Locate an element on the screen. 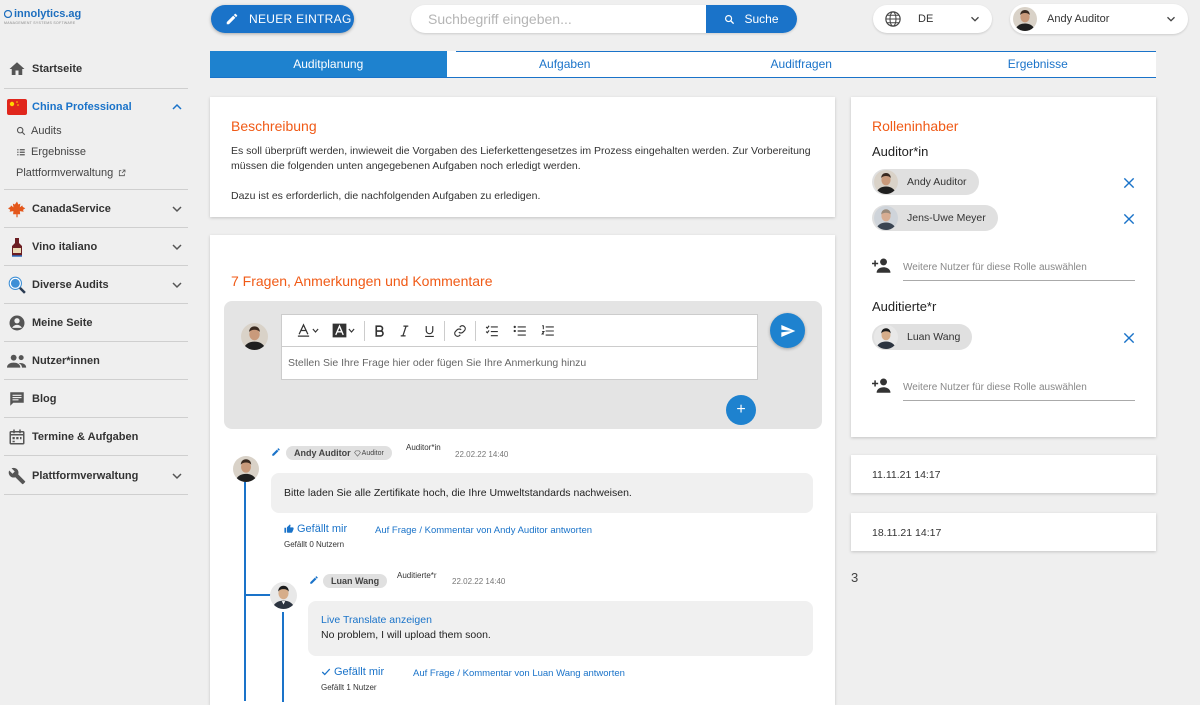  sidebar-item-vino-italiano: Vino italiano is located at coordinates (94, 247).